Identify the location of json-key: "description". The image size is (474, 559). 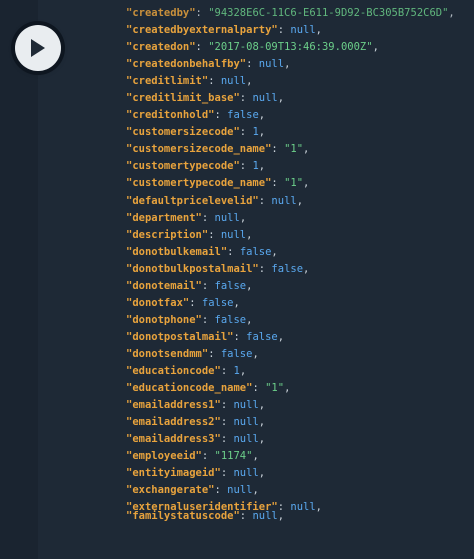
(167, 234).